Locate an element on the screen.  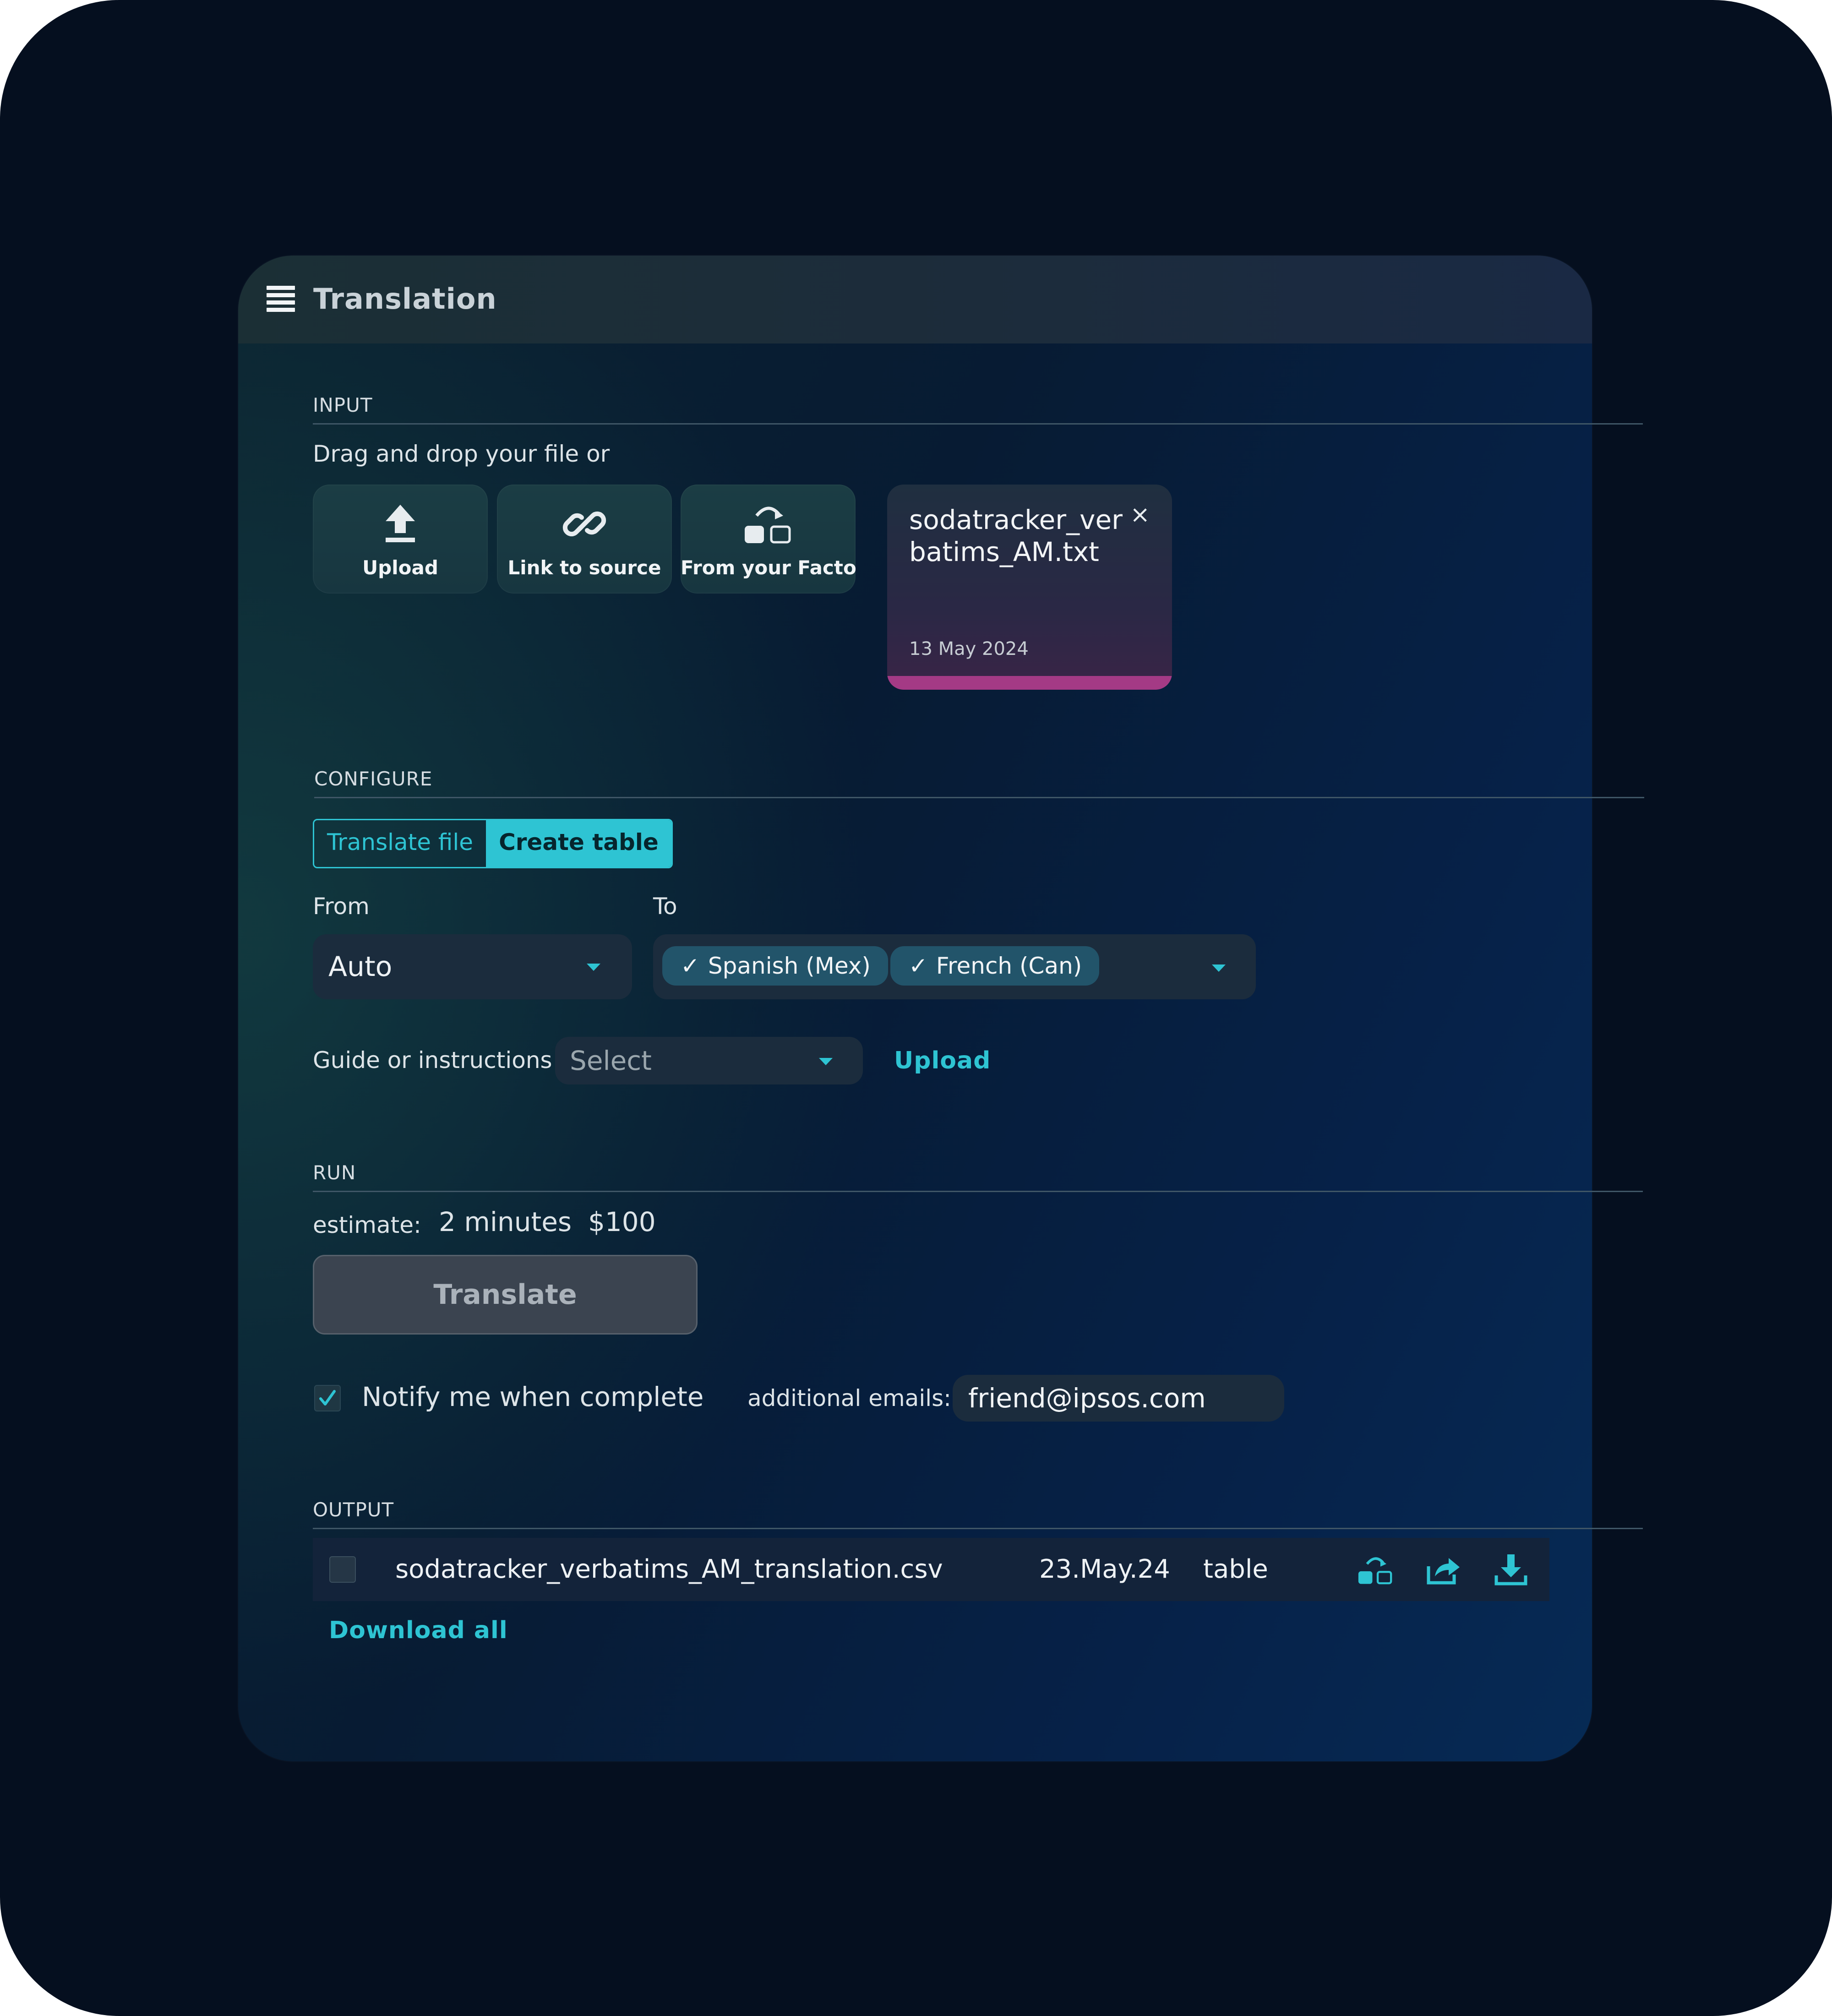
chip-label: Spanish (Mex) is located at coordinates (790, 966).